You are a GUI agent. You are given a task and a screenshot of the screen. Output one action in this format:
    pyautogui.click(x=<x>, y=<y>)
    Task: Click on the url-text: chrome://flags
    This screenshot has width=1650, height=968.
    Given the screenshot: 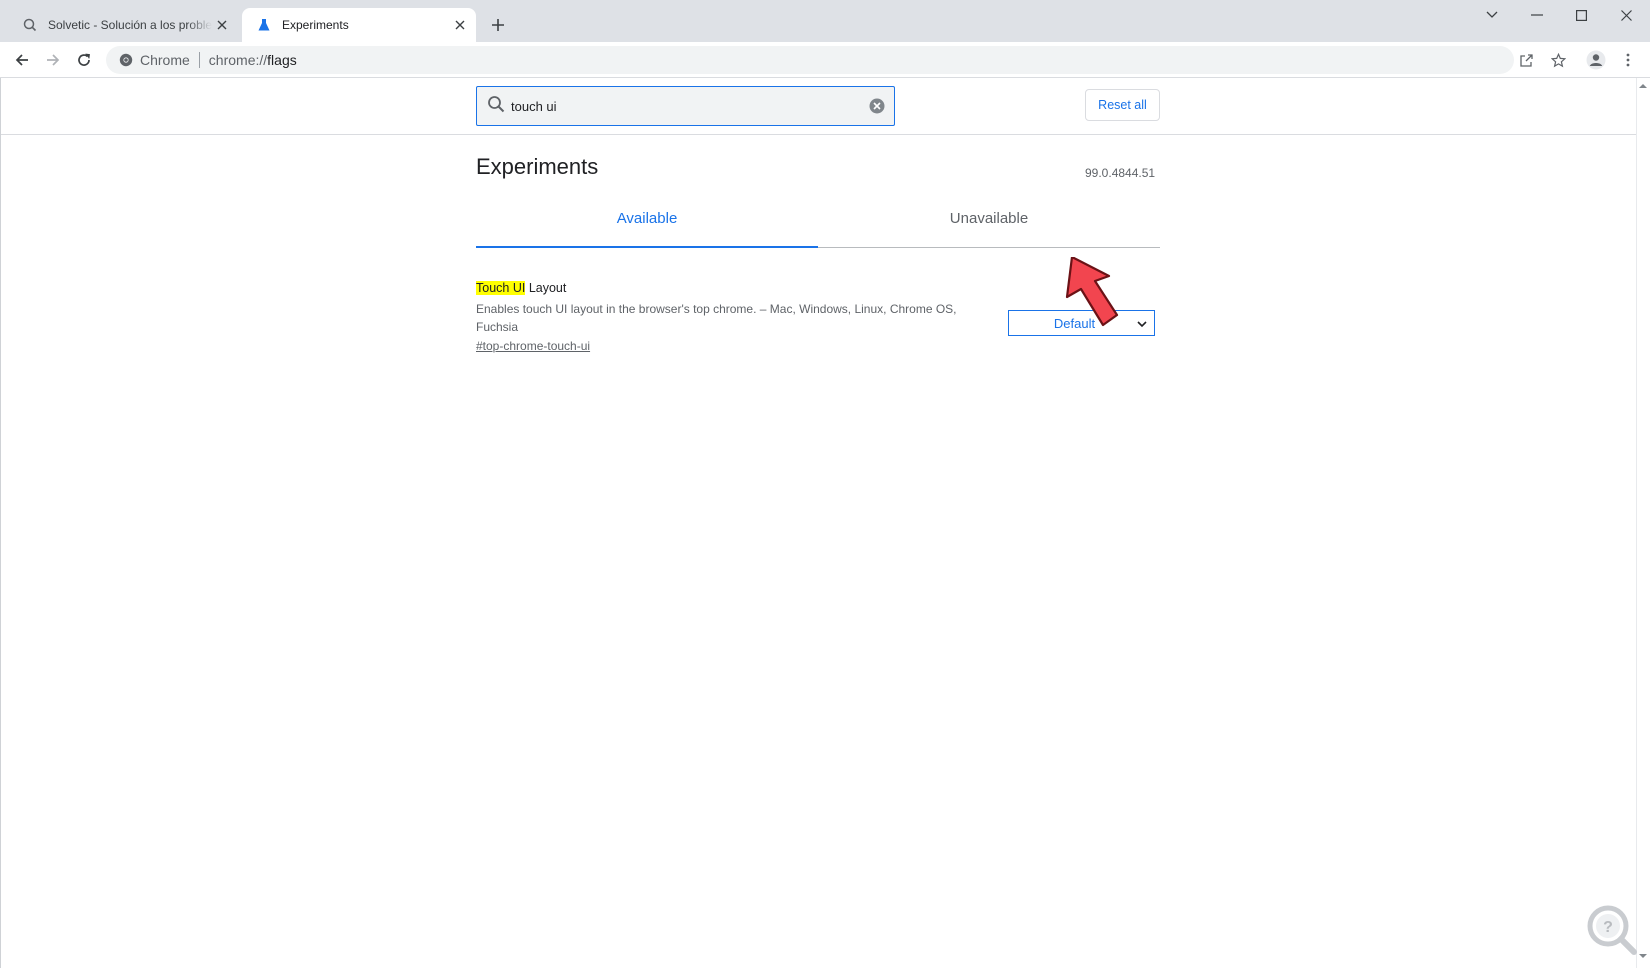 What is the action you would take?
    pyautogui.click(x=253, y=60)
    